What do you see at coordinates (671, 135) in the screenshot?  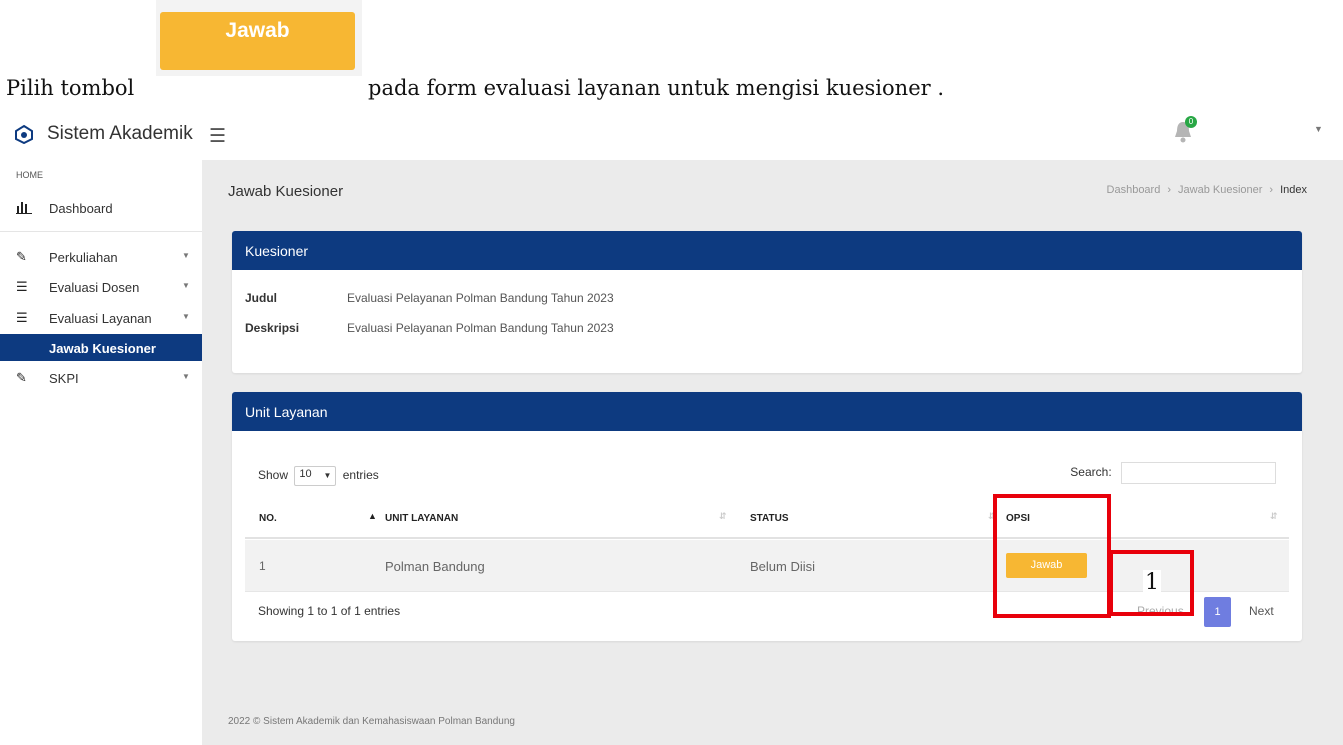 I see `top-navbar: Sistem Akademik ☰ 0 ▼` at bounding box center [671, 135].